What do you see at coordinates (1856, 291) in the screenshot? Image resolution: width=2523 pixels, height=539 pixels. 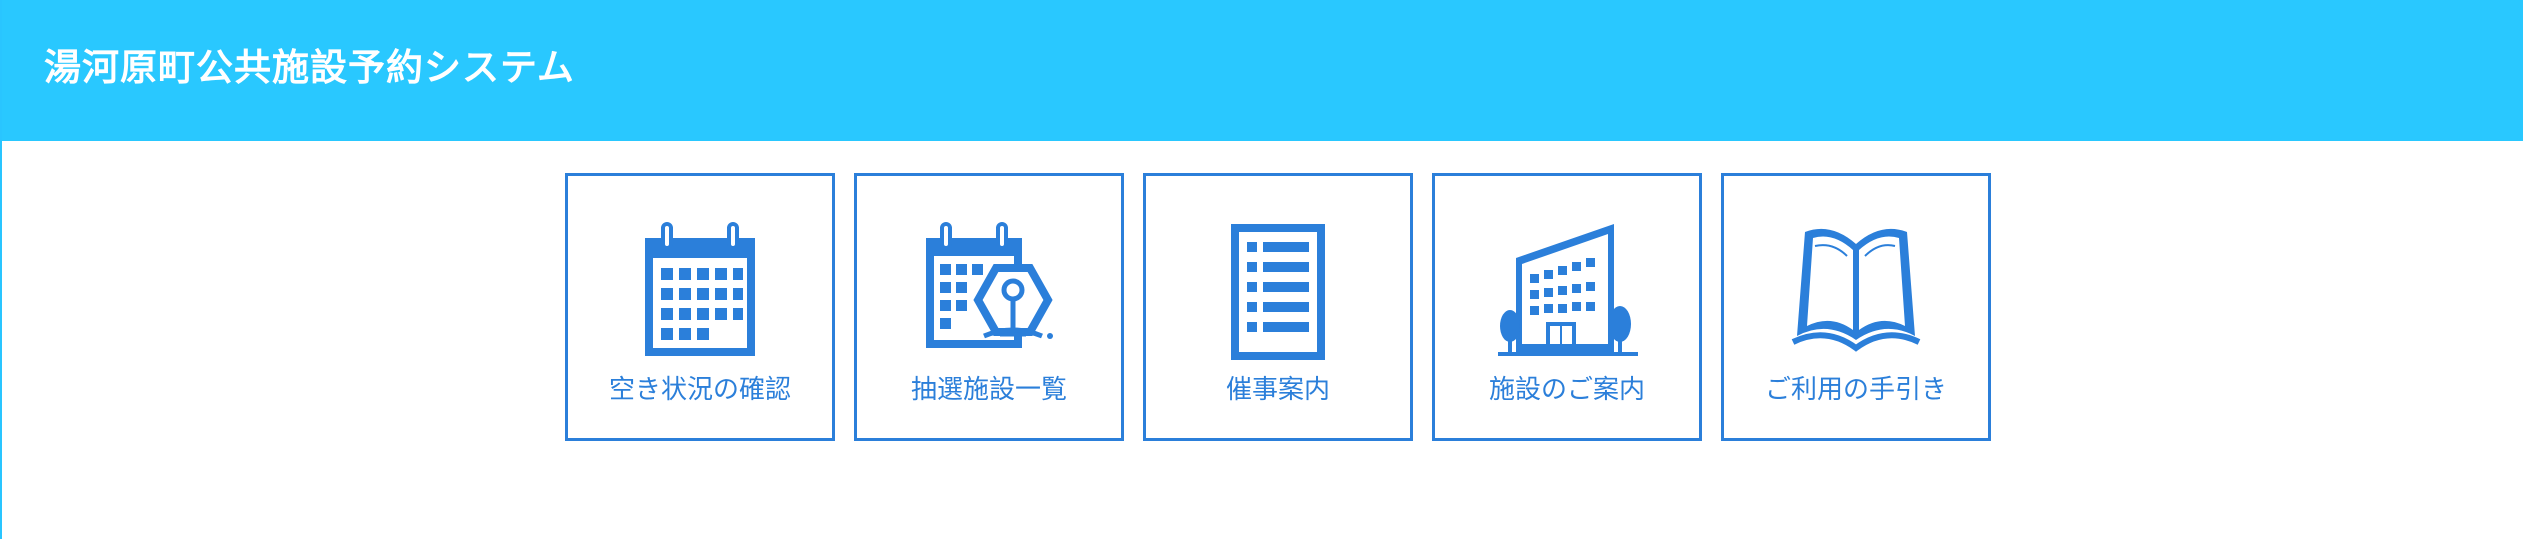 I see `open-book-icon` at bounding box center [1856, 291].